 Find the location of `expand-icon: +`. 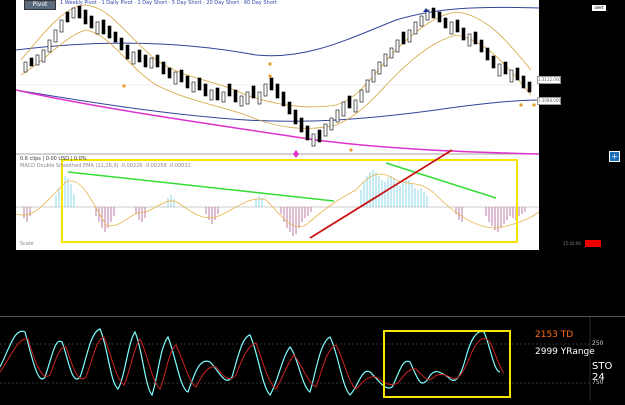

expand-icon: + is located at coordinates (614, 156).